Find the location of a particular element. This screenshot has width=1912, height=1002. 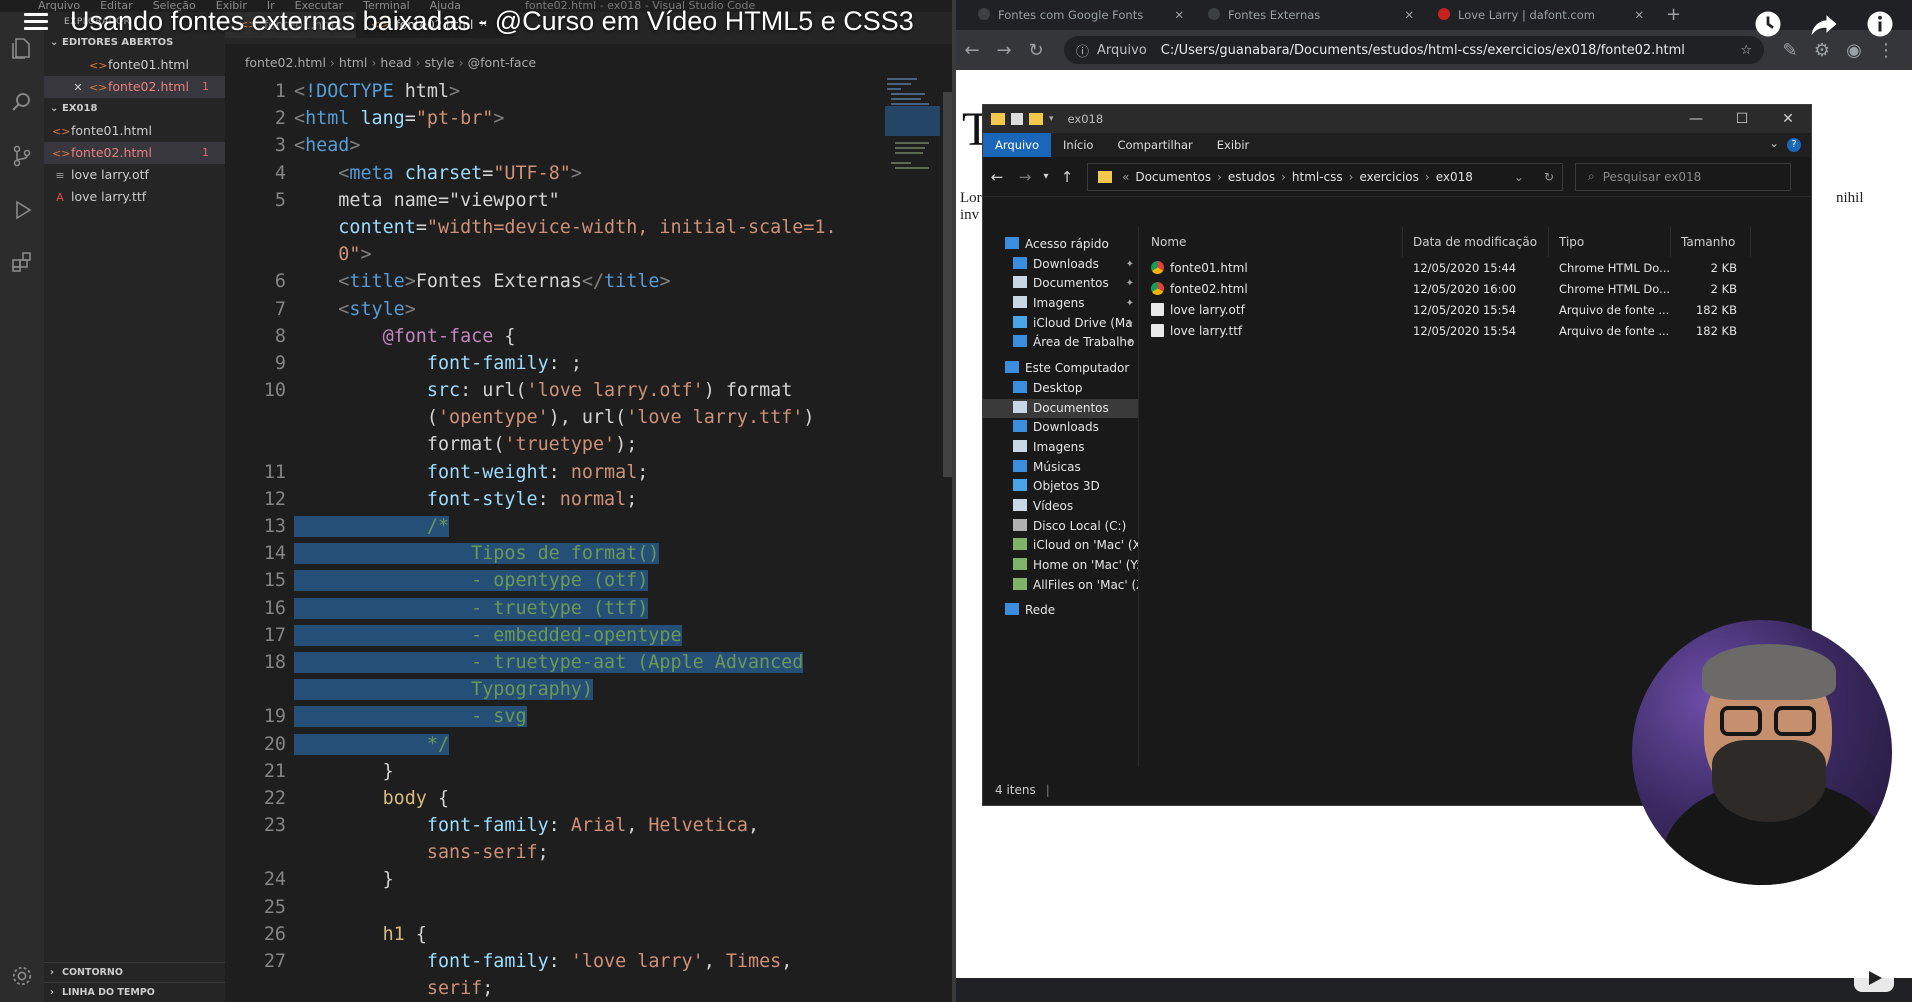

watch-later-clock-icon is located at coordinates (1768, 24).